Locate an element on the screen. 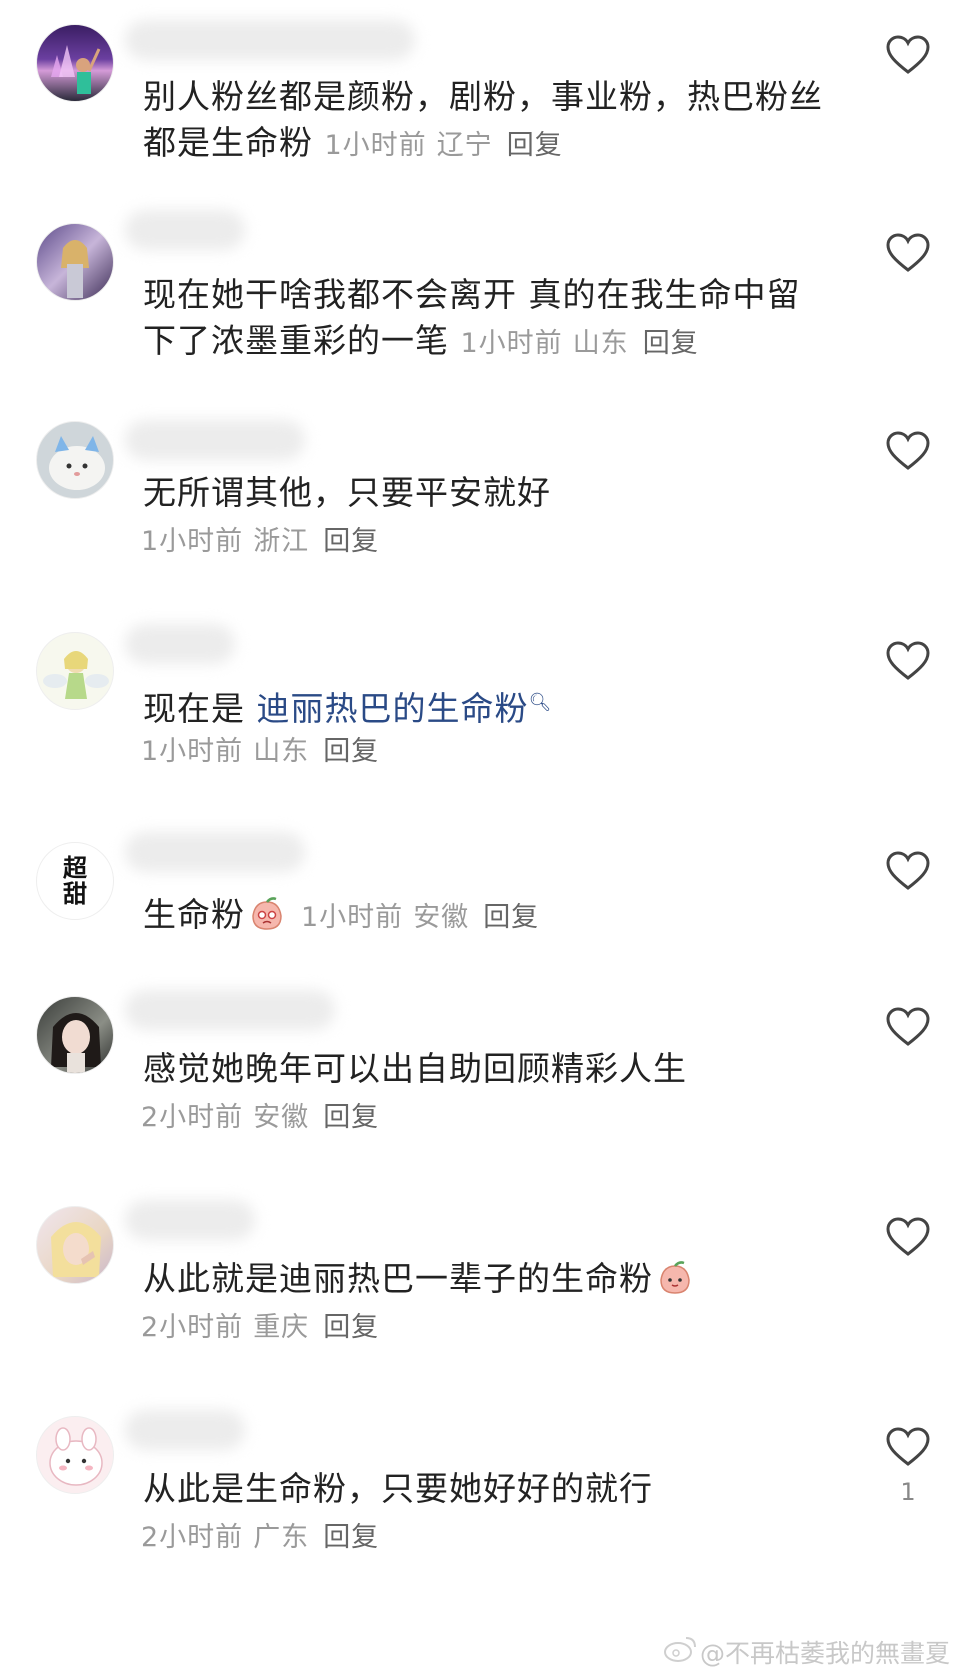  comment-location: 辽宁 is located at coordinates (464, 145).